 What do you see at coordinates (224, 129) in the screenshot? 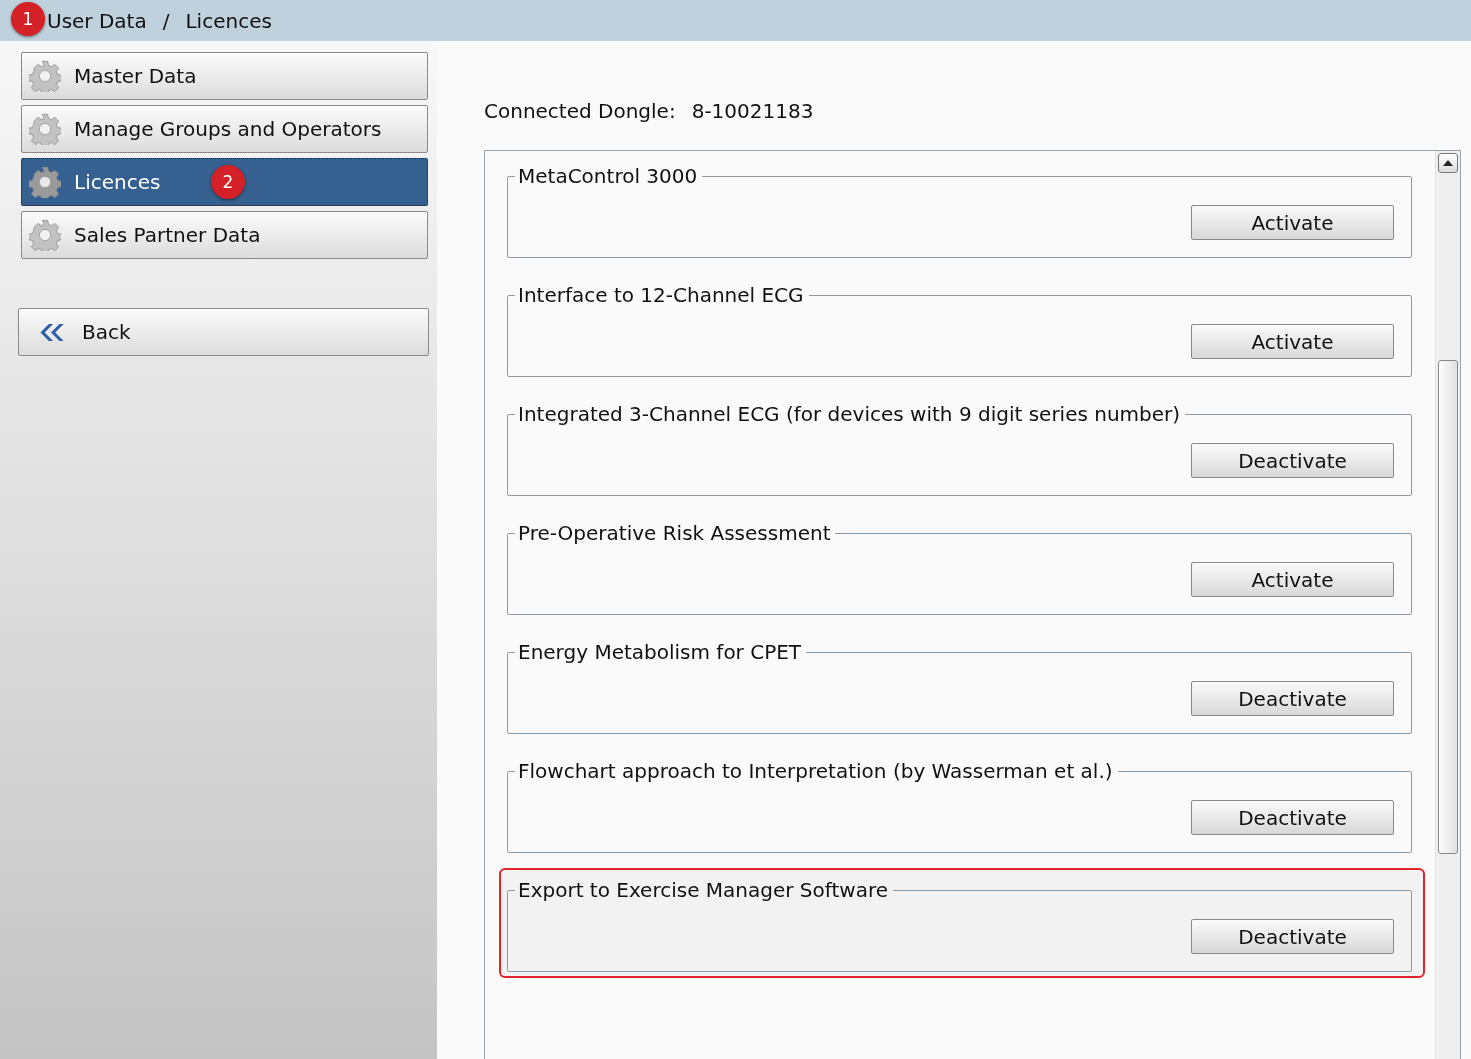
I see `sidebar-item: Manage Groups and Operators` at bounding box center [224, 129].